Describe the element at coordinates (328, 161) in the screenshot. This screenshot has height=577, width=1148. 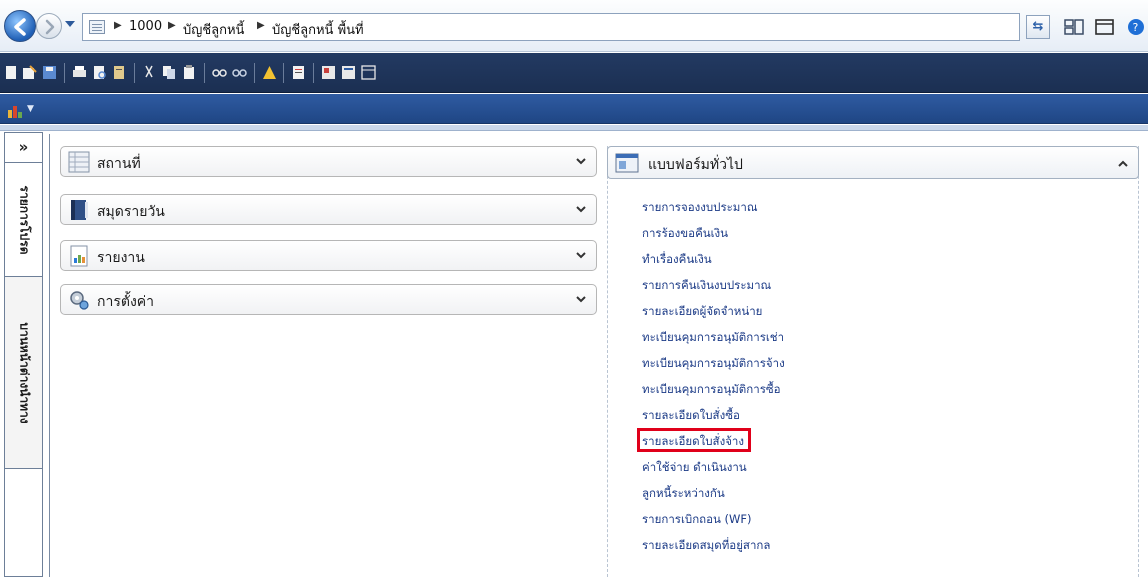
I see `pane-locations: สถานที่` at that location.